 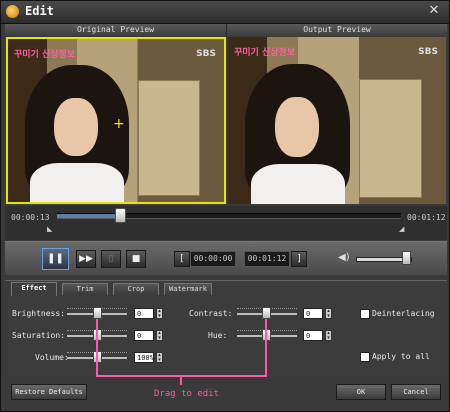 I want to click on brightness-label: Brightness:, so click(x=38, y=313).